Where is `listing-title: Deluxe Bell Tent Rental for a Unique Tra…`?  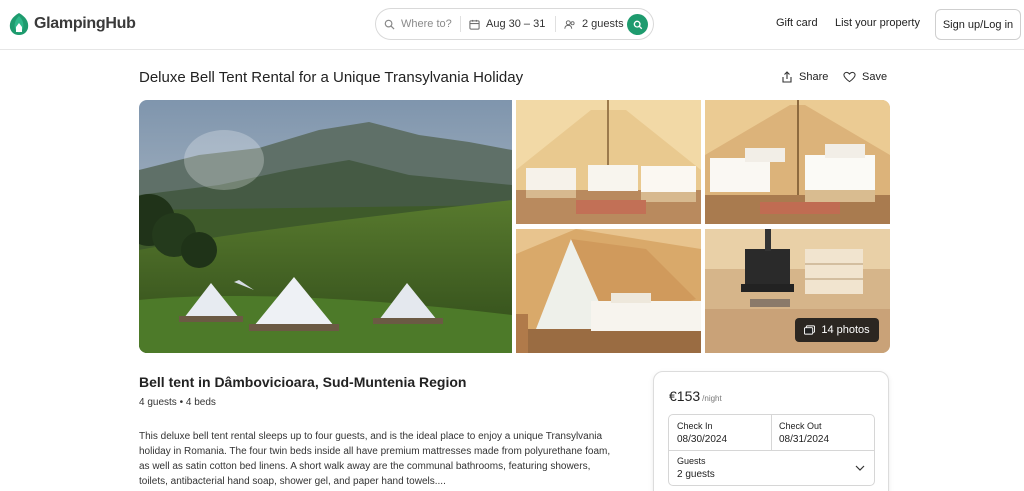
listing-title: Deluxe Bell Tent Rental for a Unique Tra… is located at coordinates (331, 77).